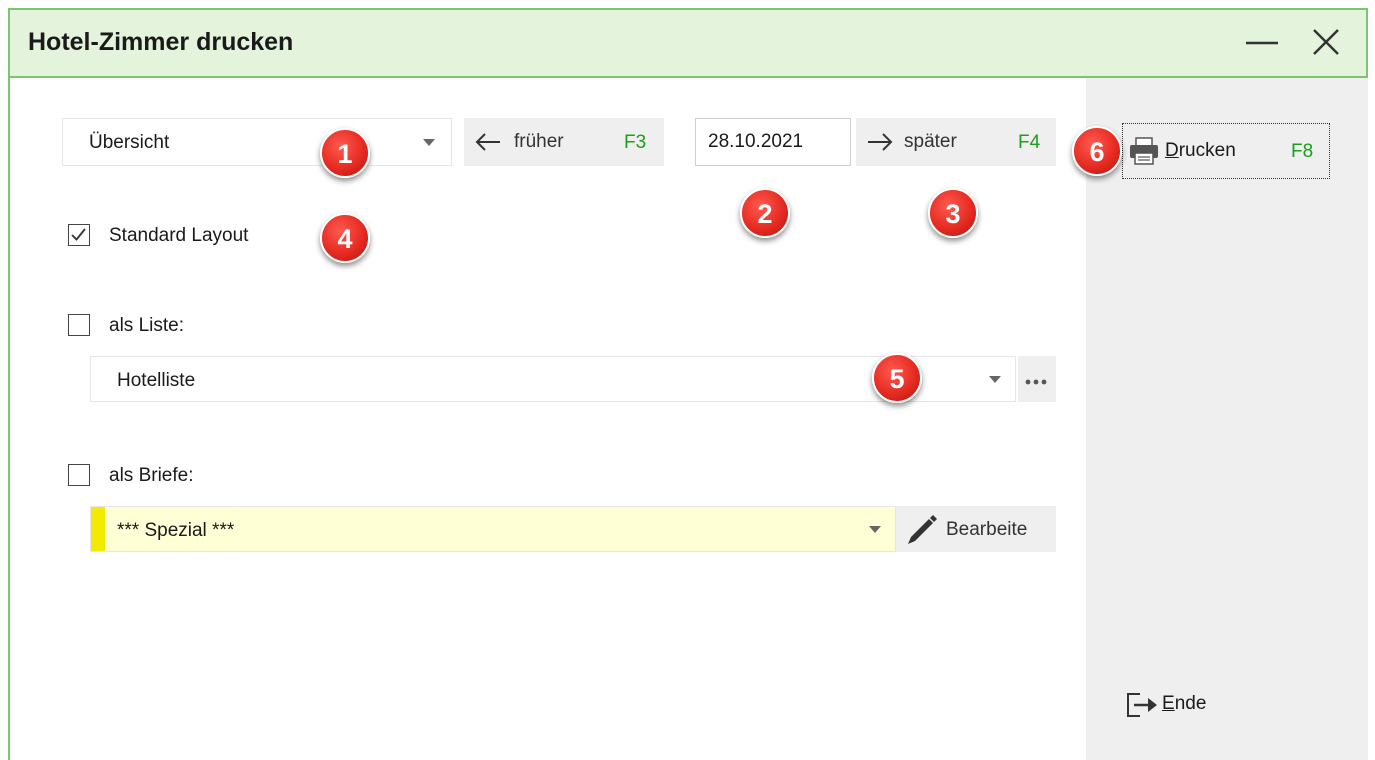 This screenshot has height=760, width=1375. What do you see at coordinates (930, 141) in the screenshot?
I see `later-label: später` at bounding box center [930, 141].